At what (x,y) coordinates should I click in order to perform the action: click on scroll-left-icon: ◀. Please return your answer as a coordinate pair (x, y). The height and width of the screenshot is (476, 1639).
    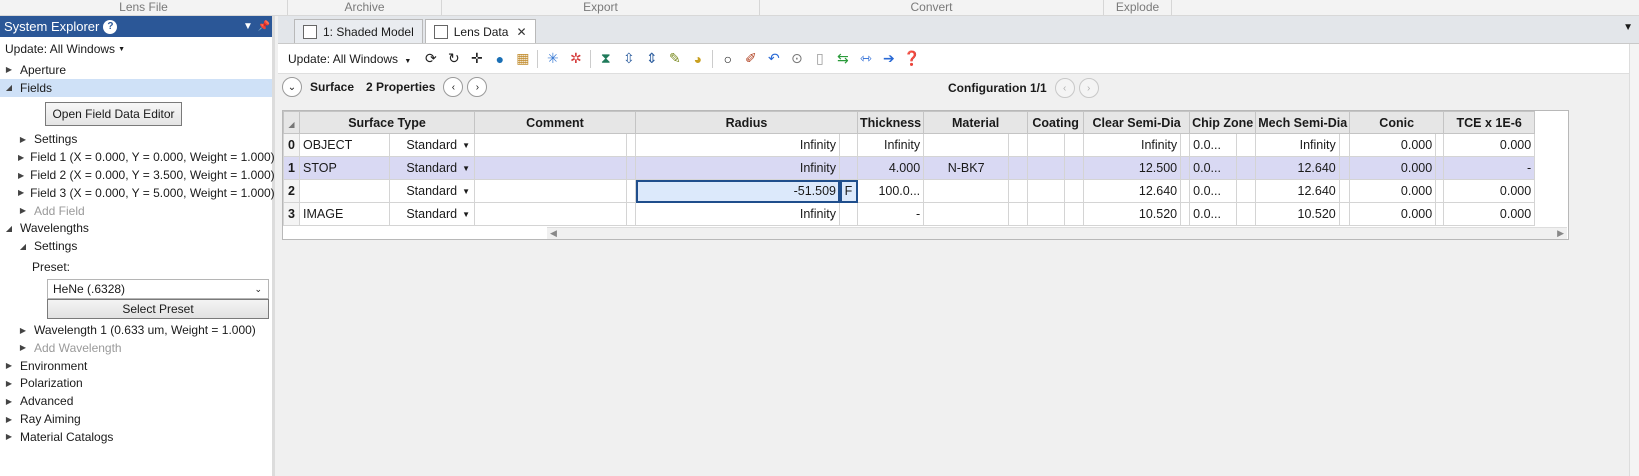
    Looking at the image, I should click on (553, 233).